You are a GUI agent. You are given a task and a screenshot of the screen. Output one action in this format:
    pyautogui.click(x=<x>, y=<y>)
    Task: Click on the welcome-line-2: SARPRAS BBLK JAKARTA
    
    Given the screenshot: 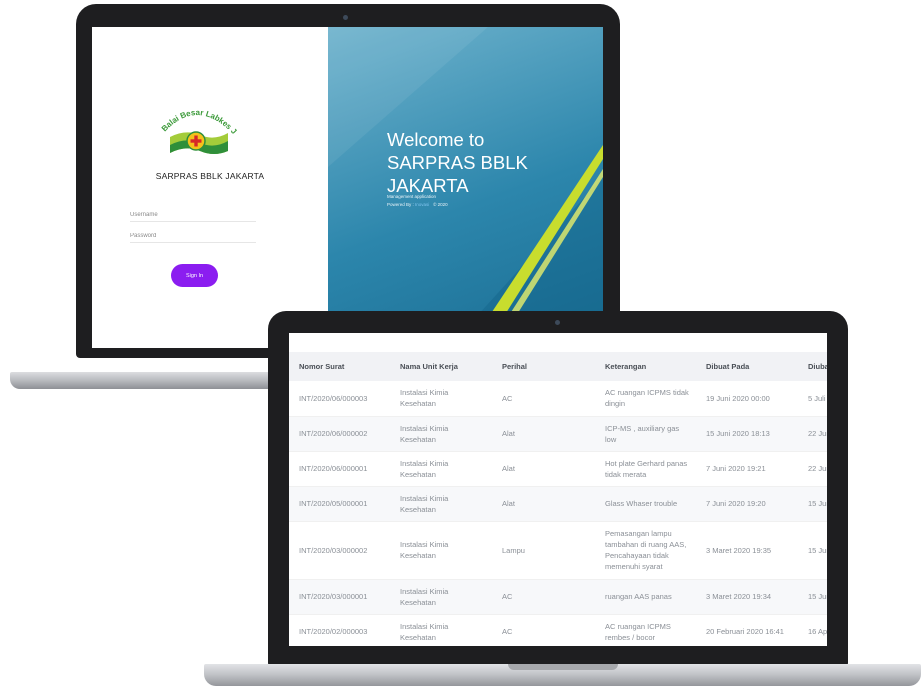 What is the action you would take?
    pyautogui.click(x=457, y=174)
    